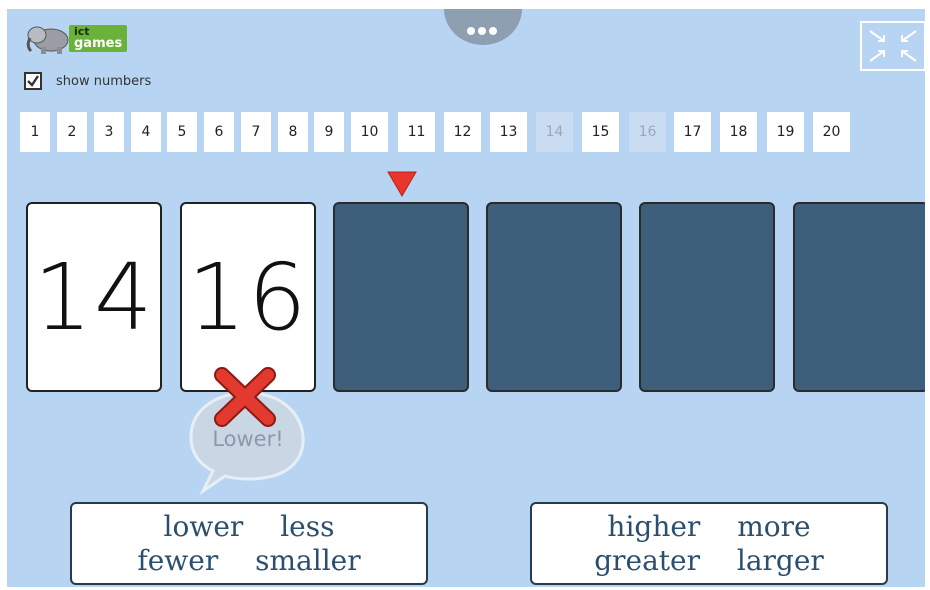 The height and width of the screenshot is (590, 930). What do you see at coordinates (647, 560) in the screenshot?
I see `word-greater: greater` at bounding box center [647, 560].